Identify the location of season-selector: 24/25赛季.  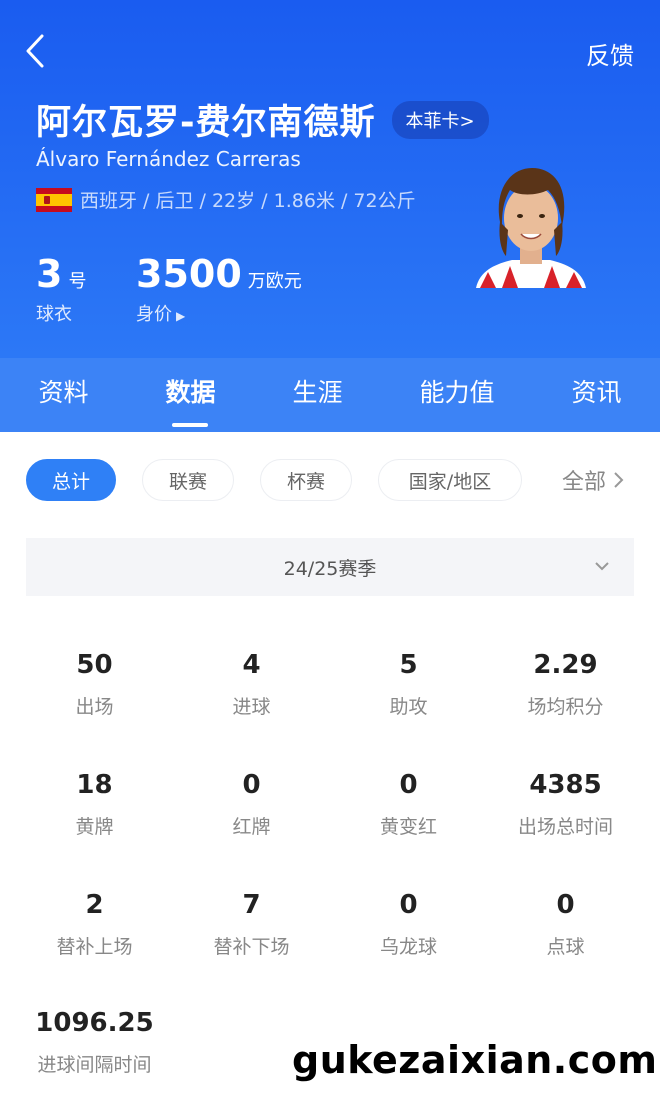
(330, 567).